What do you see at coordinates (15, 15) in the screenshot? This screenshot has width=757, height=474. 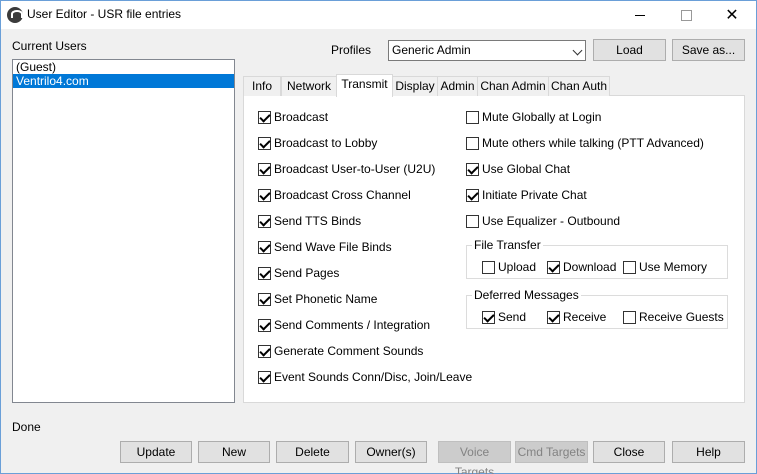 I see `ventrilo-headset-icon` at bounding box center [15, 15].